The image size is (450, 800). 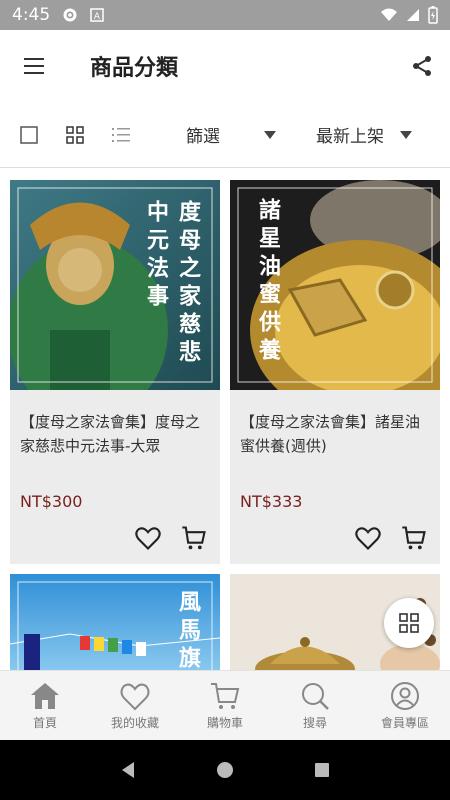 I want to click on wifi-icon, so click(x=389, y=14).